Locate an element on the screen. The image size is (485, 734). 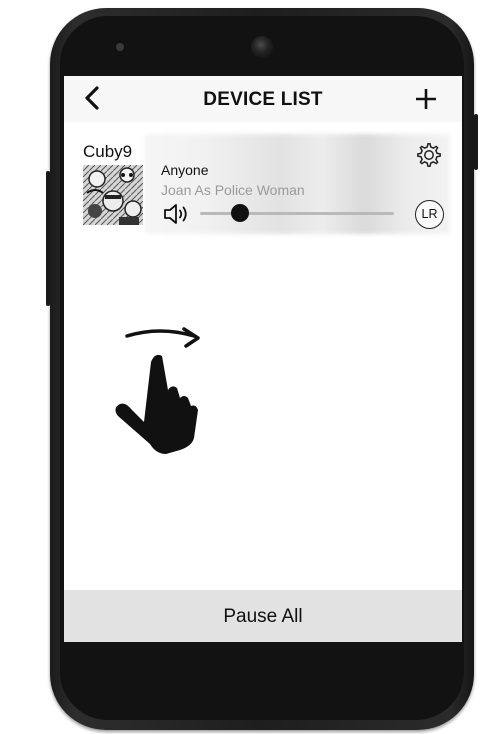
sensor-dot is located at coordinates (120, 47).